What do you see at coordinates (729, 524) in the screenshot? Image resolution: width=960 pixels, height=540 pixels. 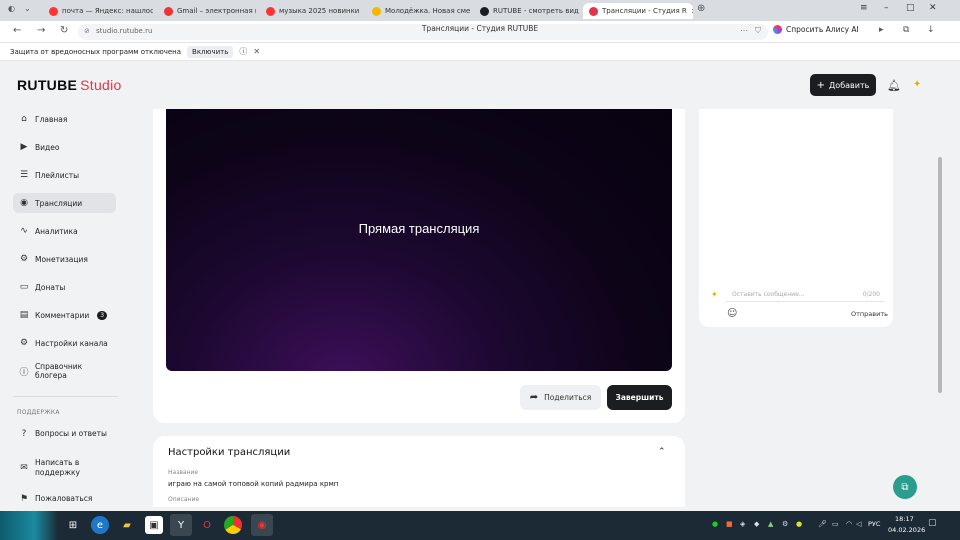 I see `tray-icon-2: ■` at bounding box center [729, 524].